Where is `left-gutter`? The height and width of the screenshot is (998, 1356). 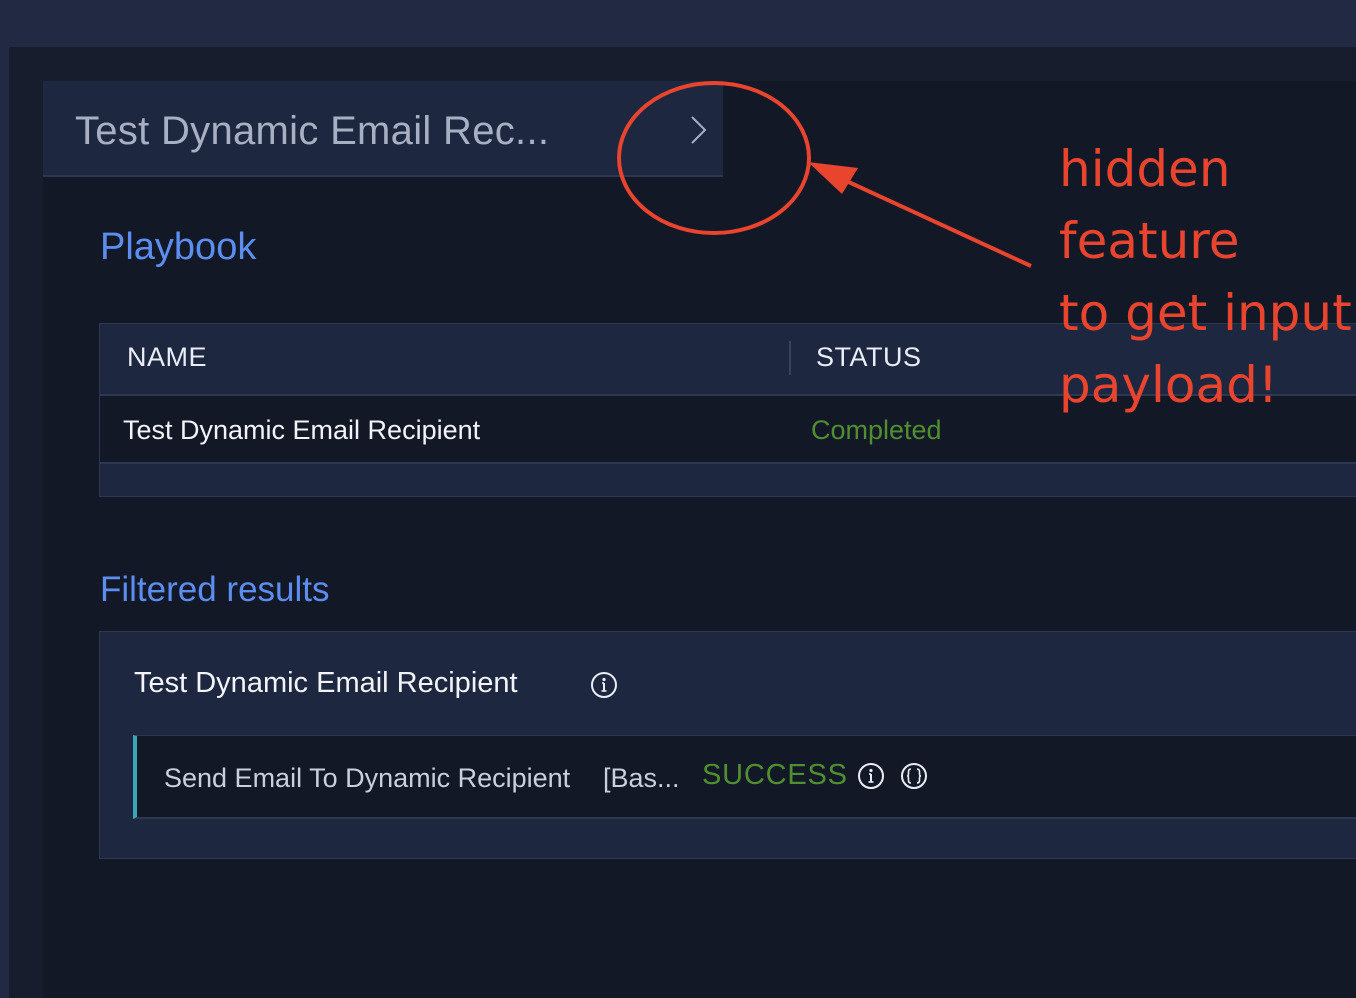 left-gutter is located at coordinates (26, 522).